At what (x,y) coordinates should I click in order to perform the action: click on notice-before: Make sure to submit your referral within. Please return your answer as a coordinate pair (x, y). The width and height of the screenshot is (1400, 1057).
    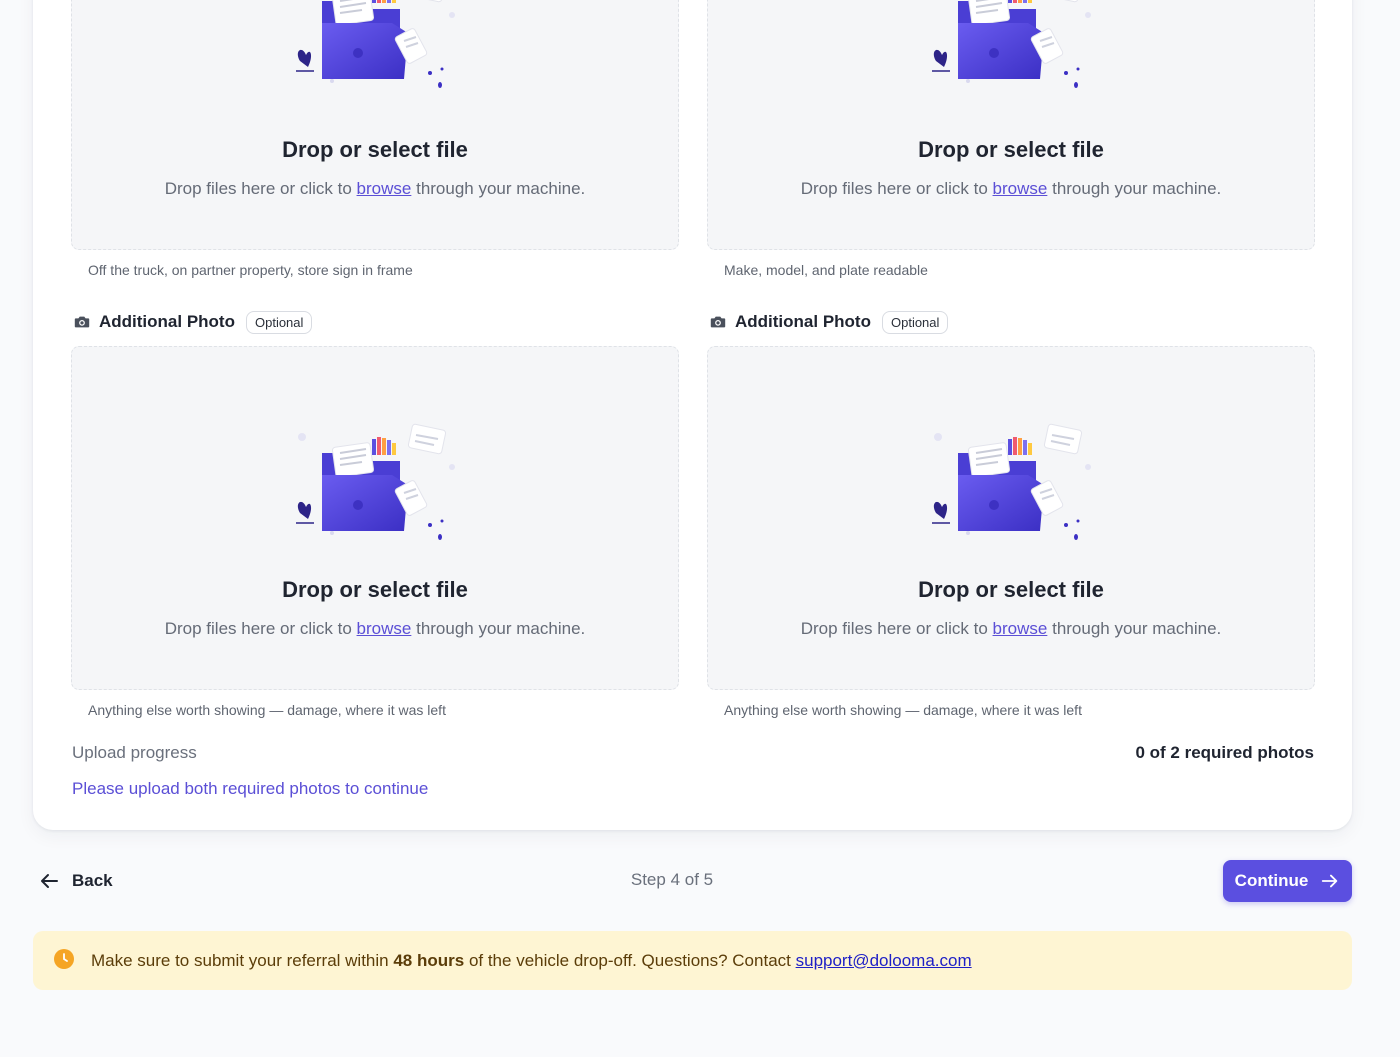
    Looking at the image, I should click on (240, 960).